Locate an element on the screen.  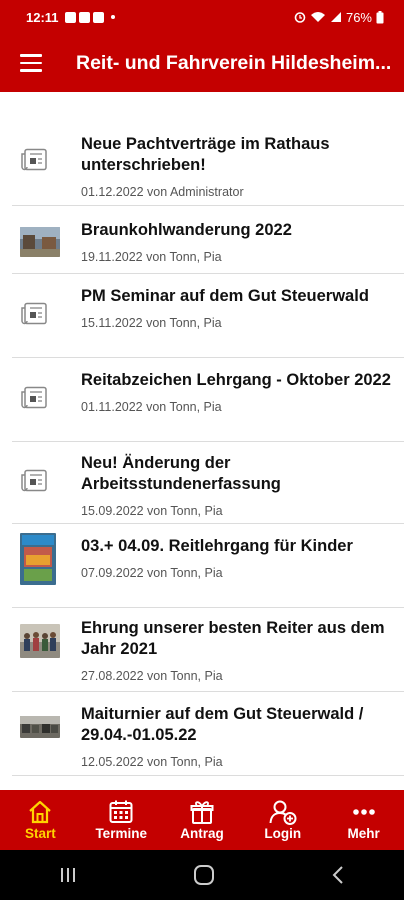
status-time: 12:11 is located at coordinates (42, 17).